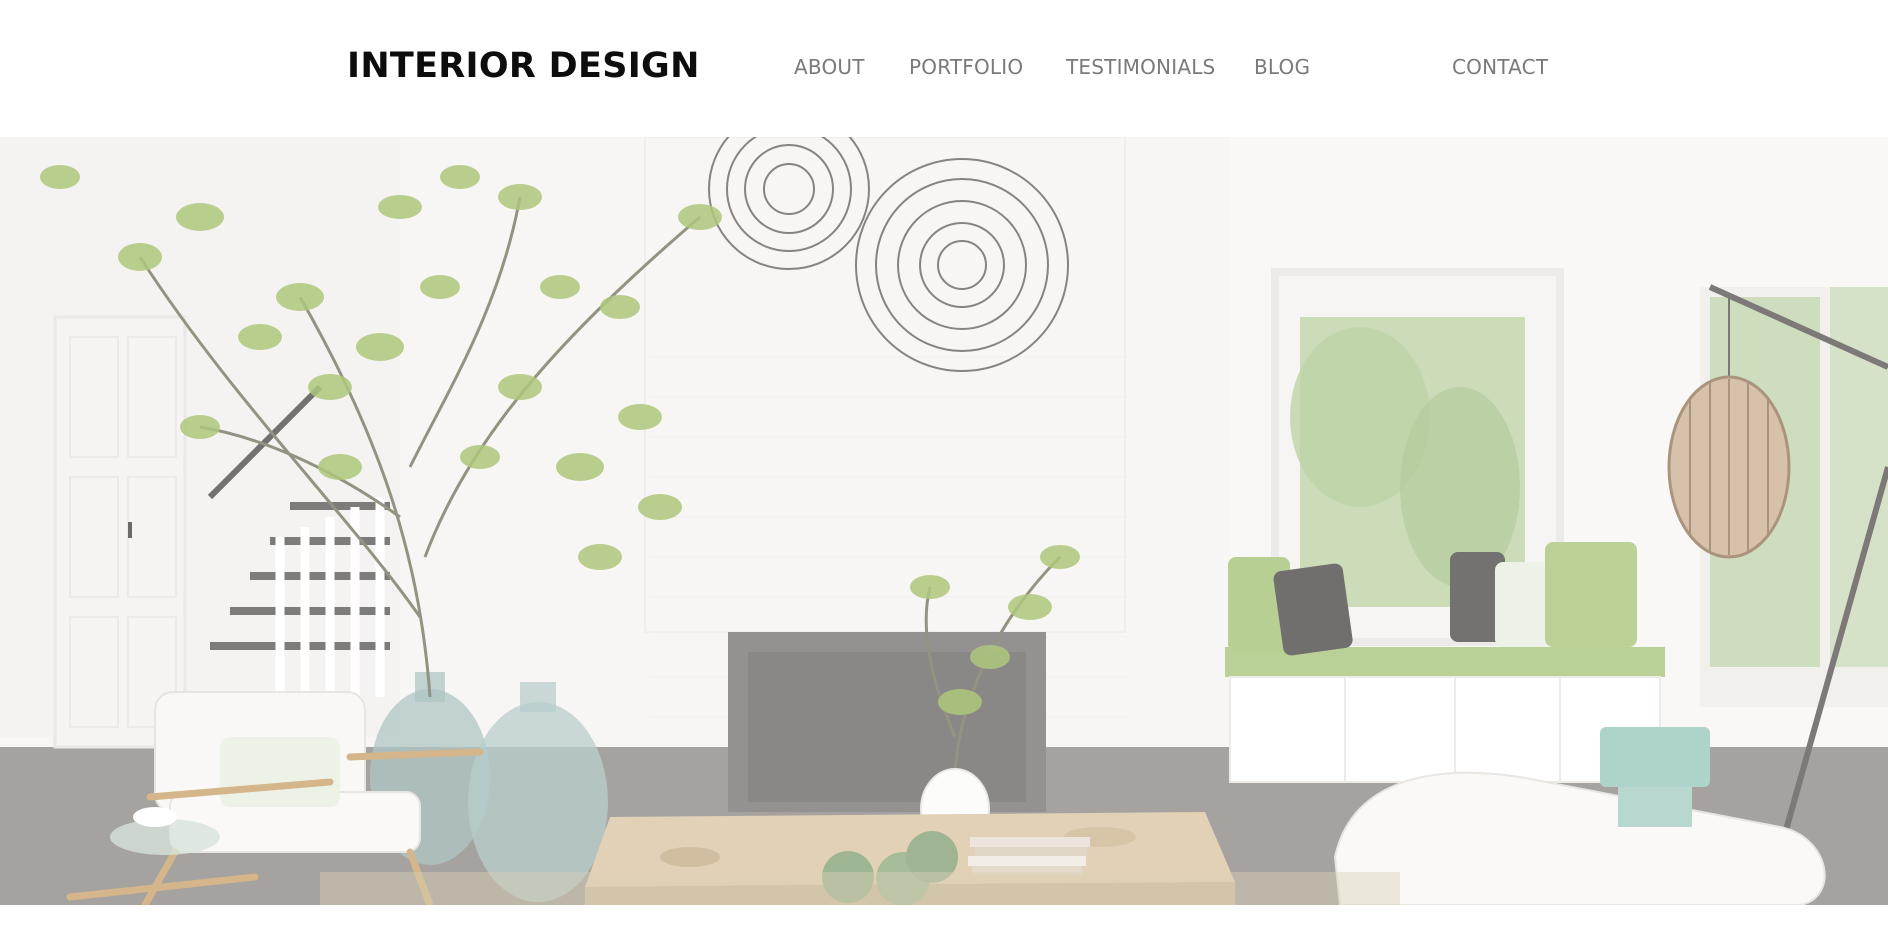 The width and height of the screenshot is (1888, 930). I want to click on nav-contact: CONTACT, so click(1500, 67).